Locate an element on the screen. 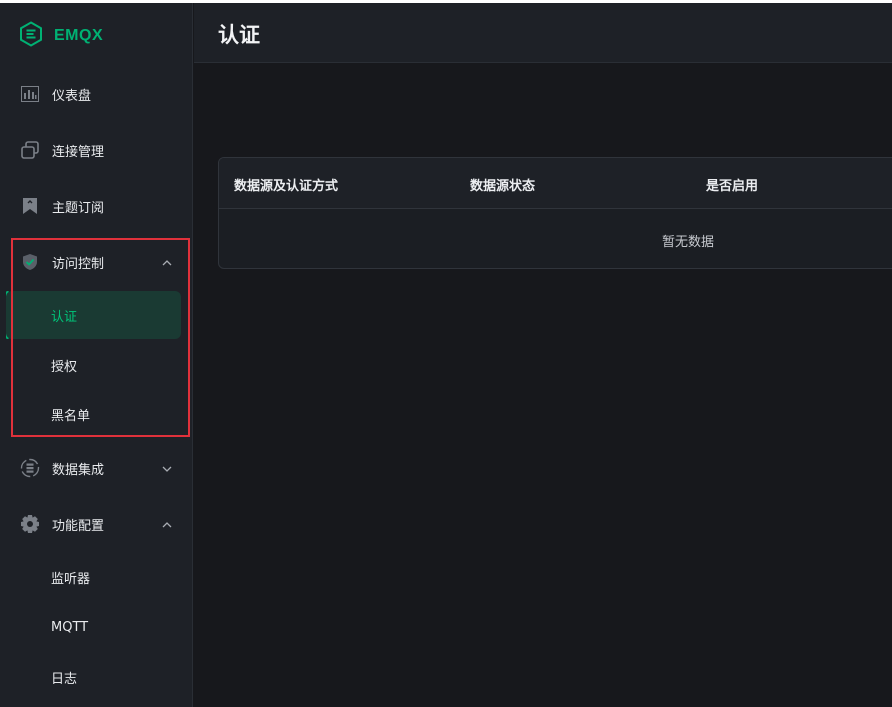  sidebar-item-access-control: 访问控制 is located at coordinates (96, 262).